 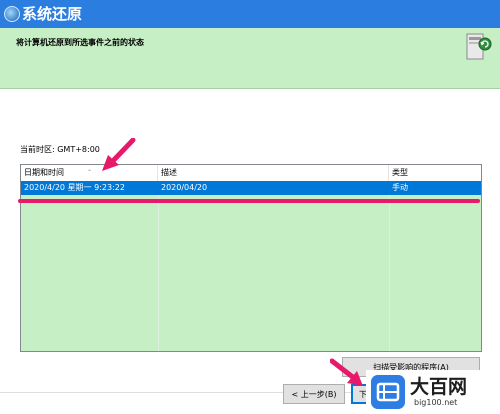 What do you see at coordinates (273, 173) in the screenshot?
I see `column-header-description: 描述` at bounding box center [273, 173].